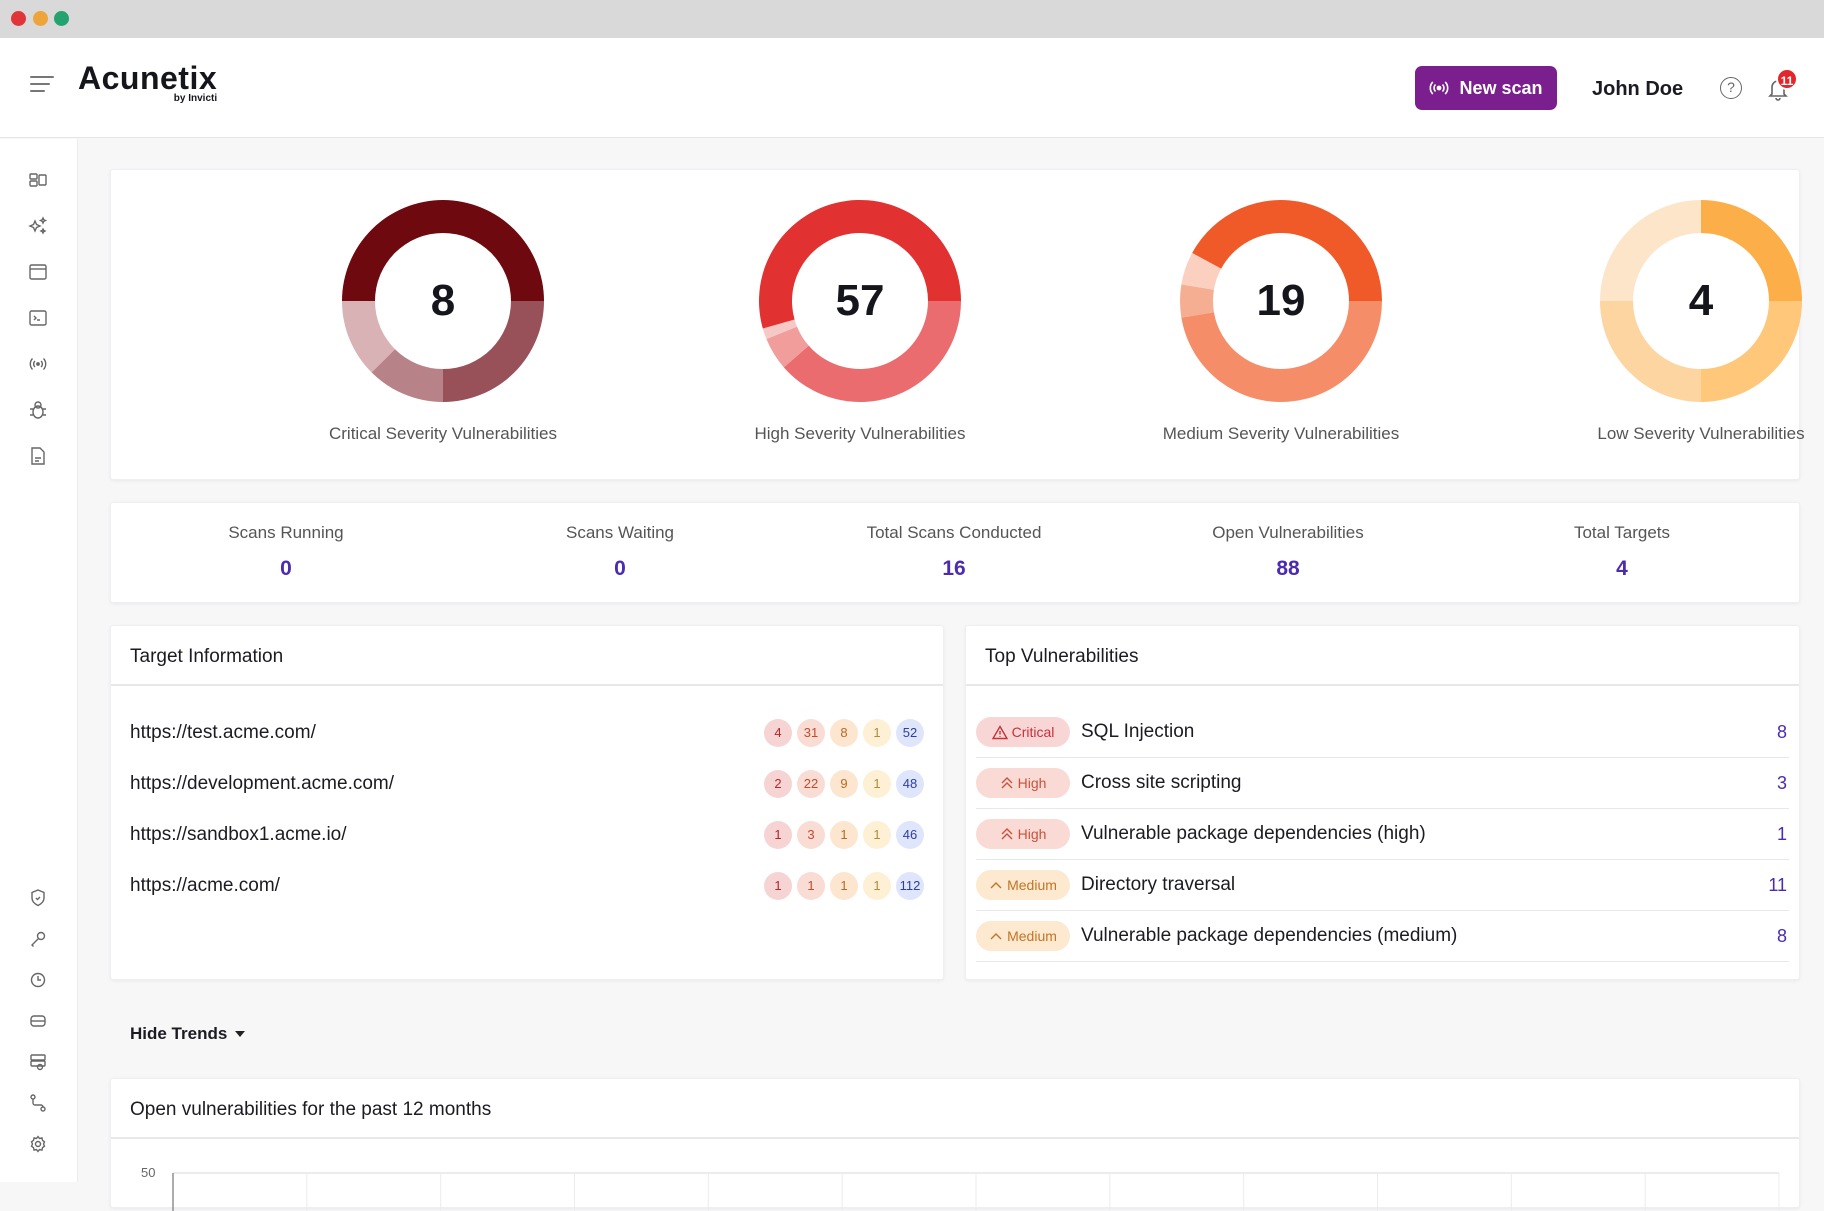 Image resolution: width=1824 pixels, height=1211 pixels. What do you see at coordinates (147, 82) in the screenshot?
I see `app-logo: Acunetix by Invicti` at bounding box center [147, 82].